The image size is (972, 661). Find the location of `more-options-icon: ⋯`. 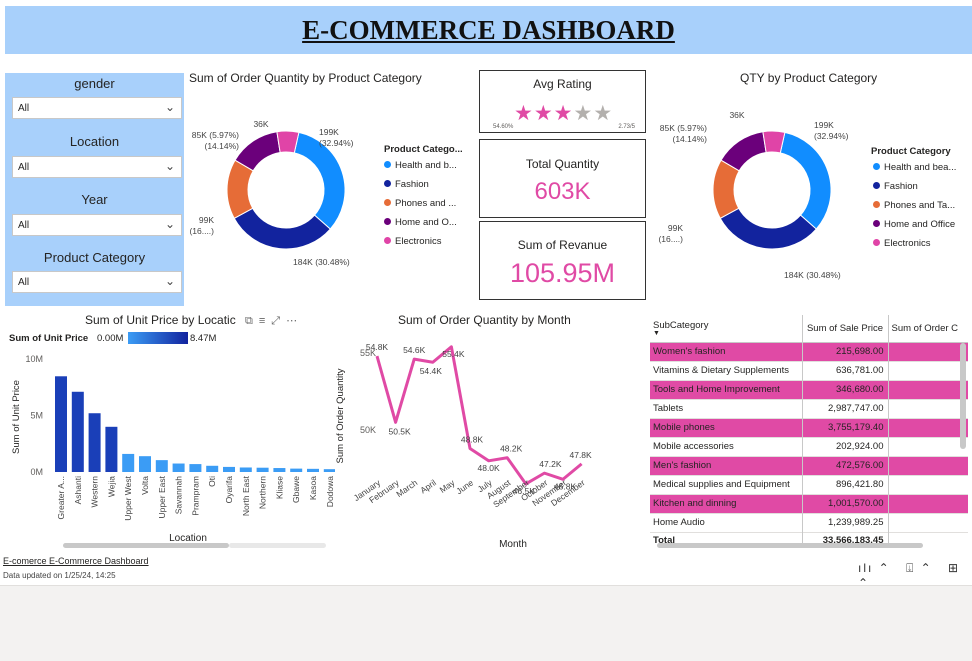

more-options-icon: ⋯ is located at coordinates (294, 321).